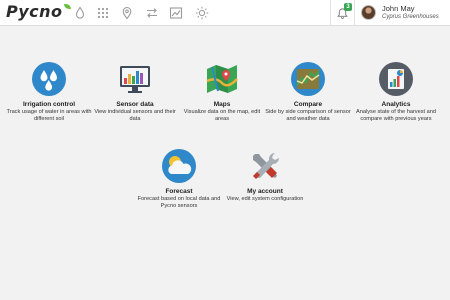  Describe the element at coordinates (202, 13) in the screenshot. I see `sun-icon` at that location.